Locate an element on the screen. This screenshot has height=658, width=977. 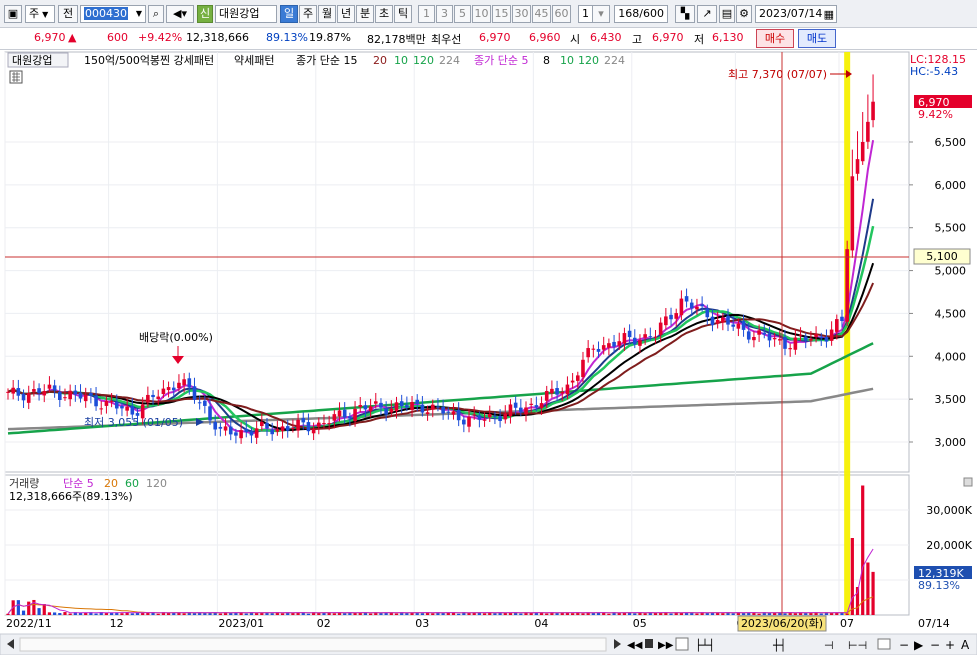
step-forward-icon: ▶▶ is located at coordinates (666, 645).